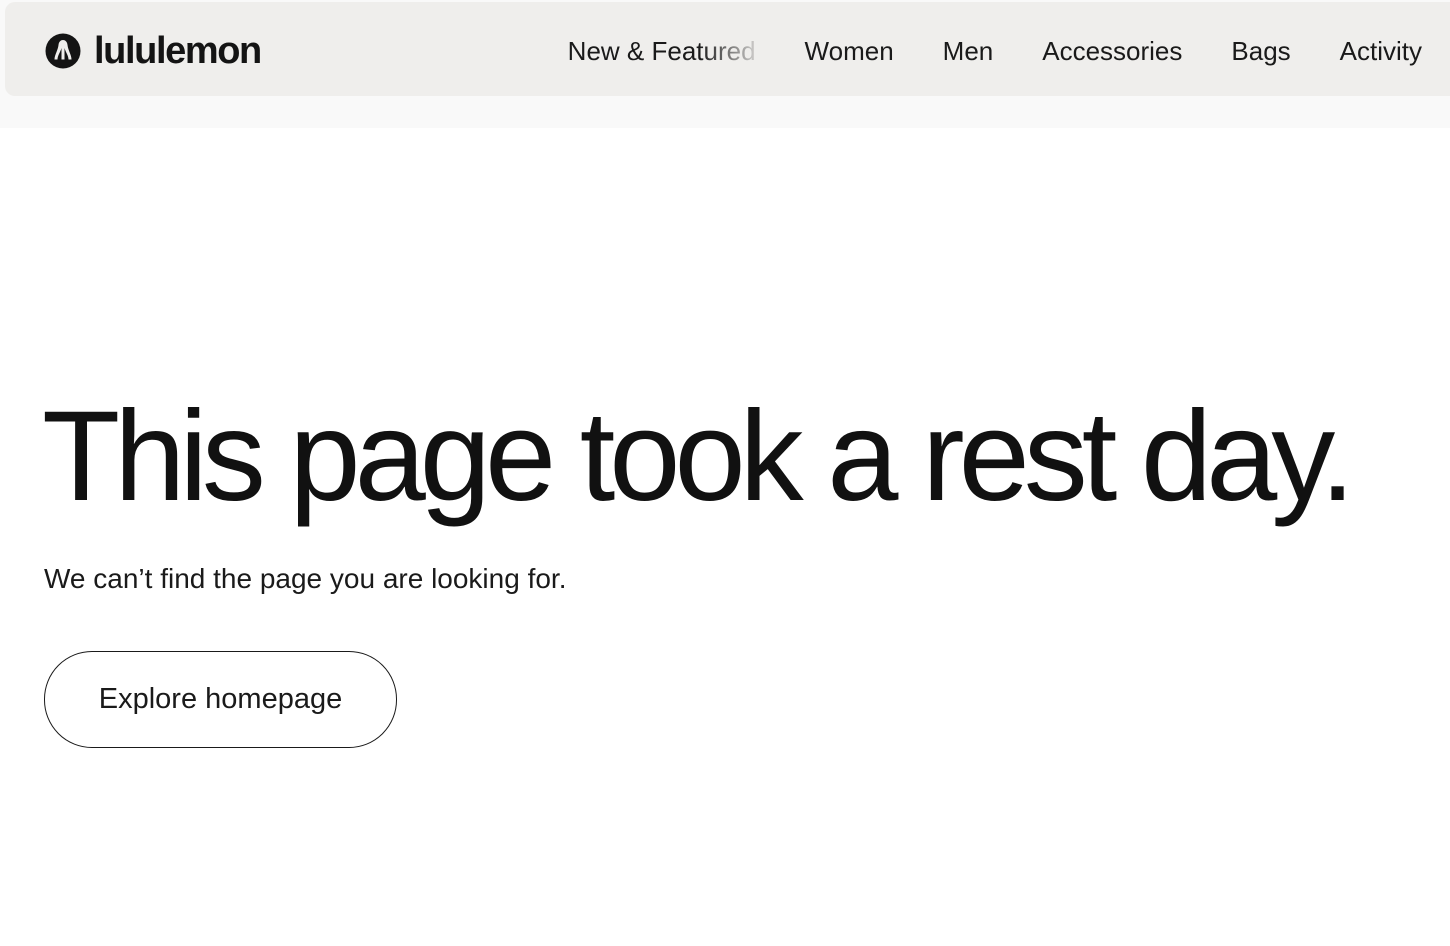 Image resolution: width=1450 pixels, height=946 pixels. What do you see at coordinates (178, 51) in the screenshot?
I see `brand-name: lululemon` at bounding box center [178, 51].